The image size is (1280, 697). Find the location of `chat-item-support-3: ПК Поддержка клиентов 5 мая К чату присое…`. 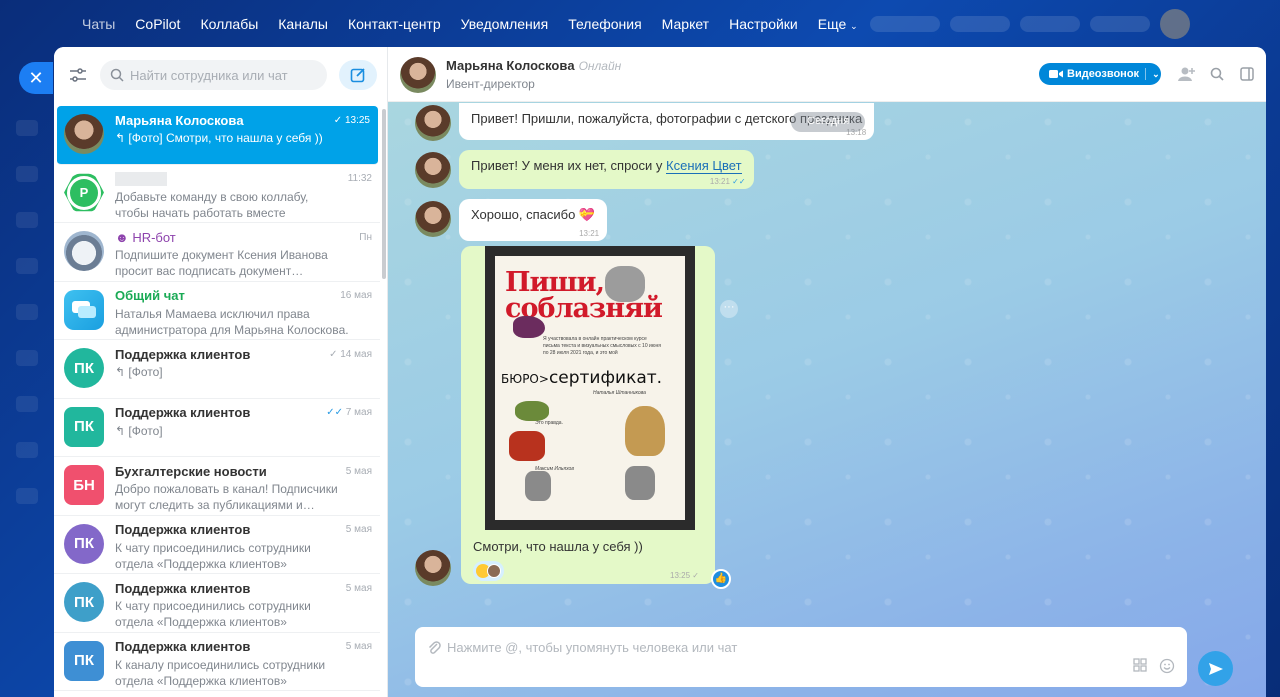

chat-item-support-3: ПК Поддержка клиентов 5 мая К чату присое… is located at coordinates (217, 545).